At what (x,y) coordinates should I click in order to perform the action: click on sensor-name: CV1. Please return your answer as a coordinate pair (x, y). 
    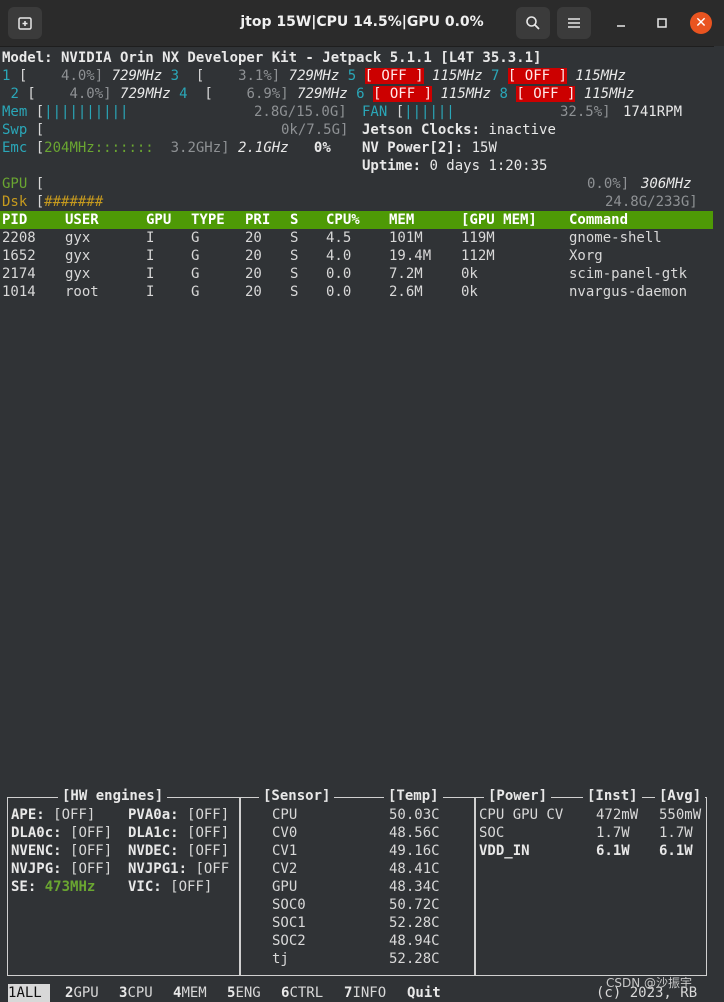
    Looking at the image, I should click on (285, 851).